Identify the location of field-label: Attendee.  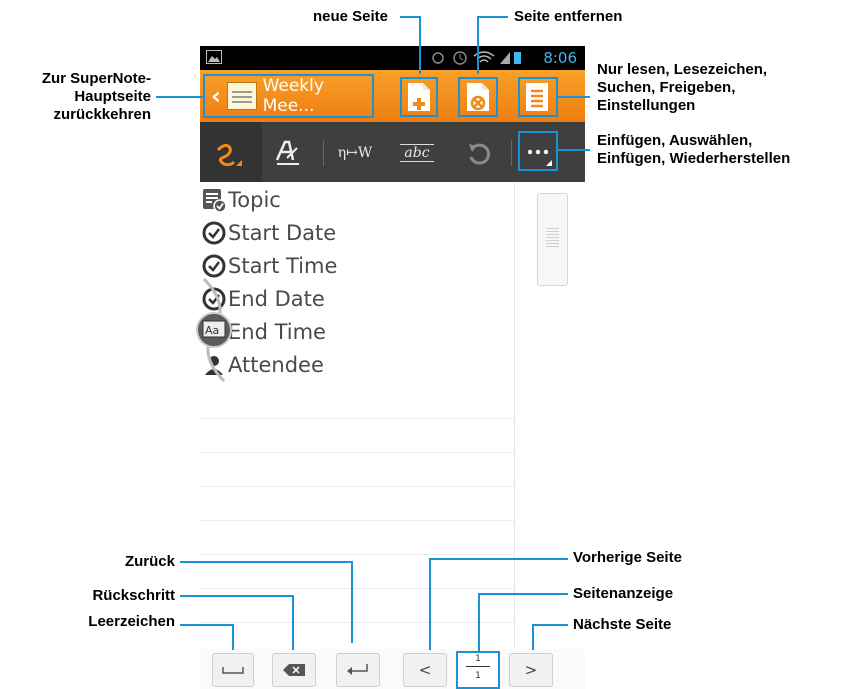
(276, 365).